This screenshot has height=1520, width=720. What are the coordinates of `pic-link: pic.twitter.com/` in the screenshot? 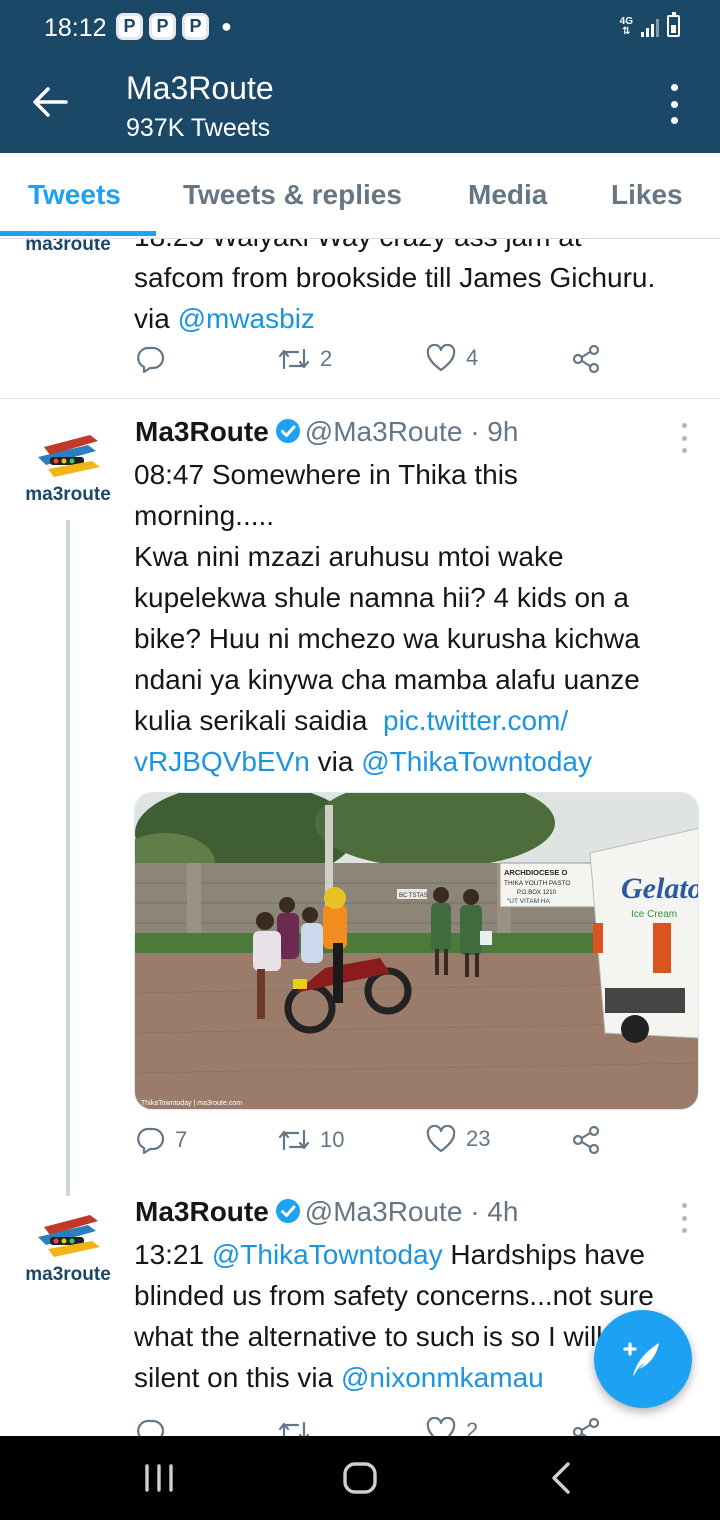 It's located at (475, 720).